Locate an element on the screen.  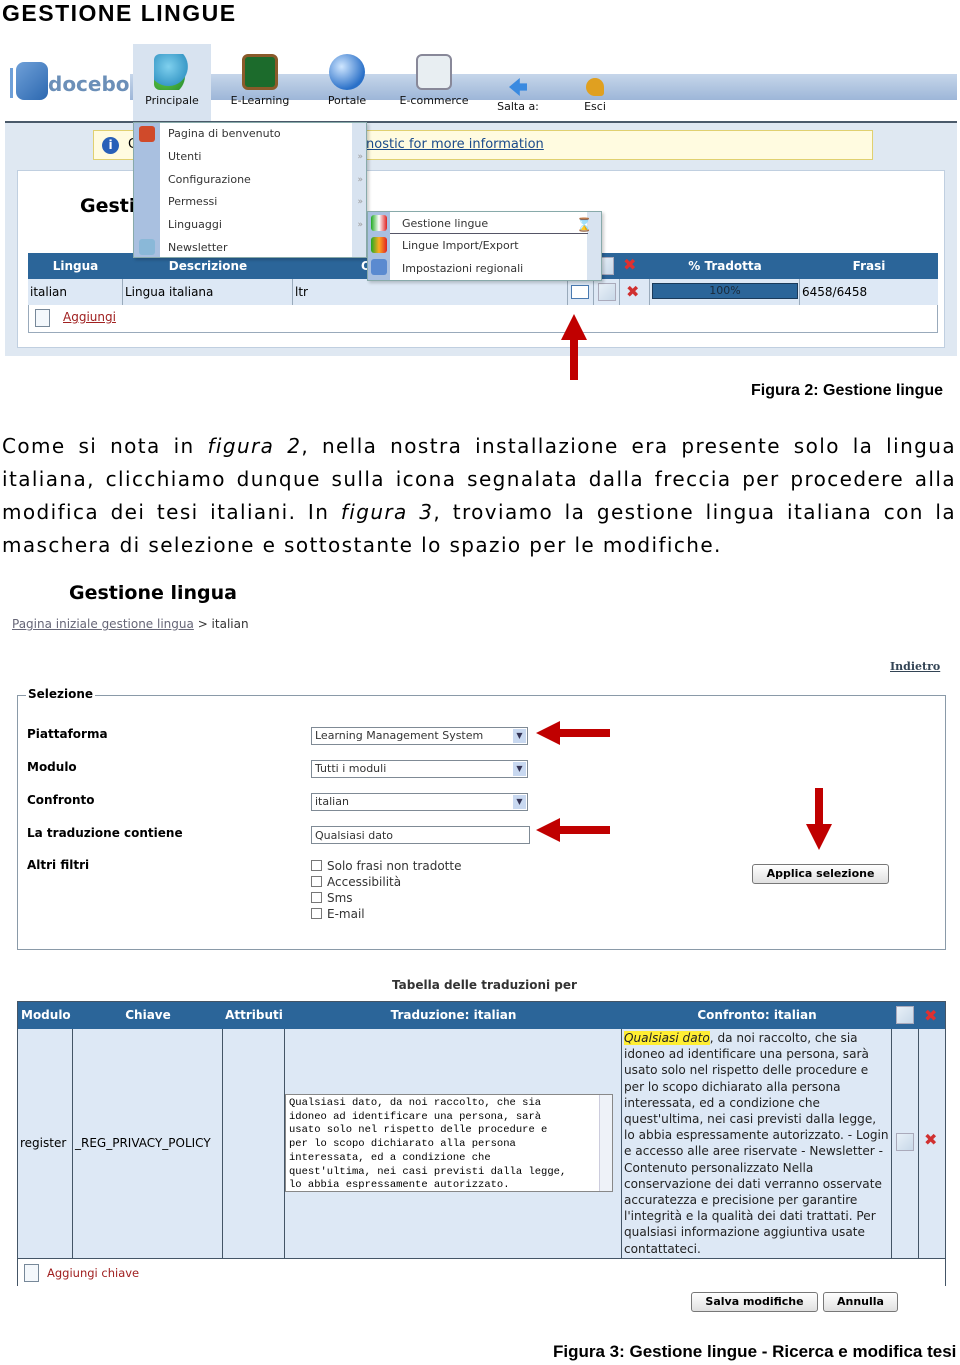
col-frasi: Frasi is located at coordinates (869, 266).